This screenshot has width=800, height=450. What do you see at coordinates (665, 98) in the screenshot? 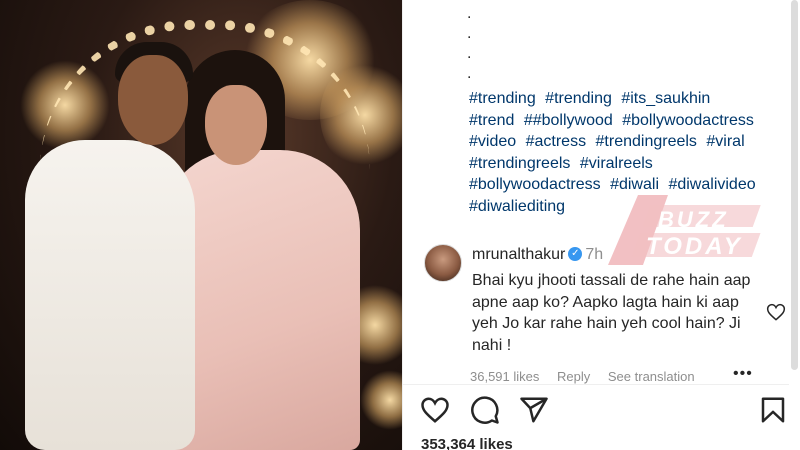
I see `hashtag-link: #its_saukhin` at bounding box center [665, 98].